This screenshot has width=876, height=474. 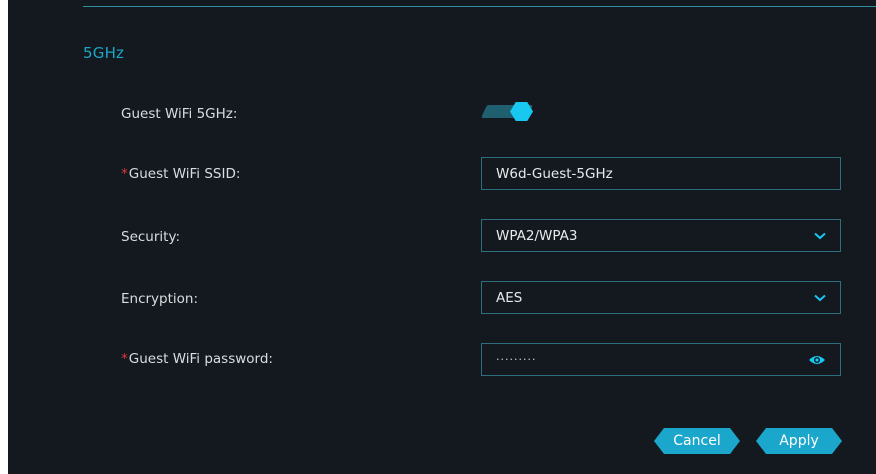 What do you see at coordinates (537, 235) in the screenshot?
I see `security-value: WPA2/WPA3` at bounding box center [537, 235].